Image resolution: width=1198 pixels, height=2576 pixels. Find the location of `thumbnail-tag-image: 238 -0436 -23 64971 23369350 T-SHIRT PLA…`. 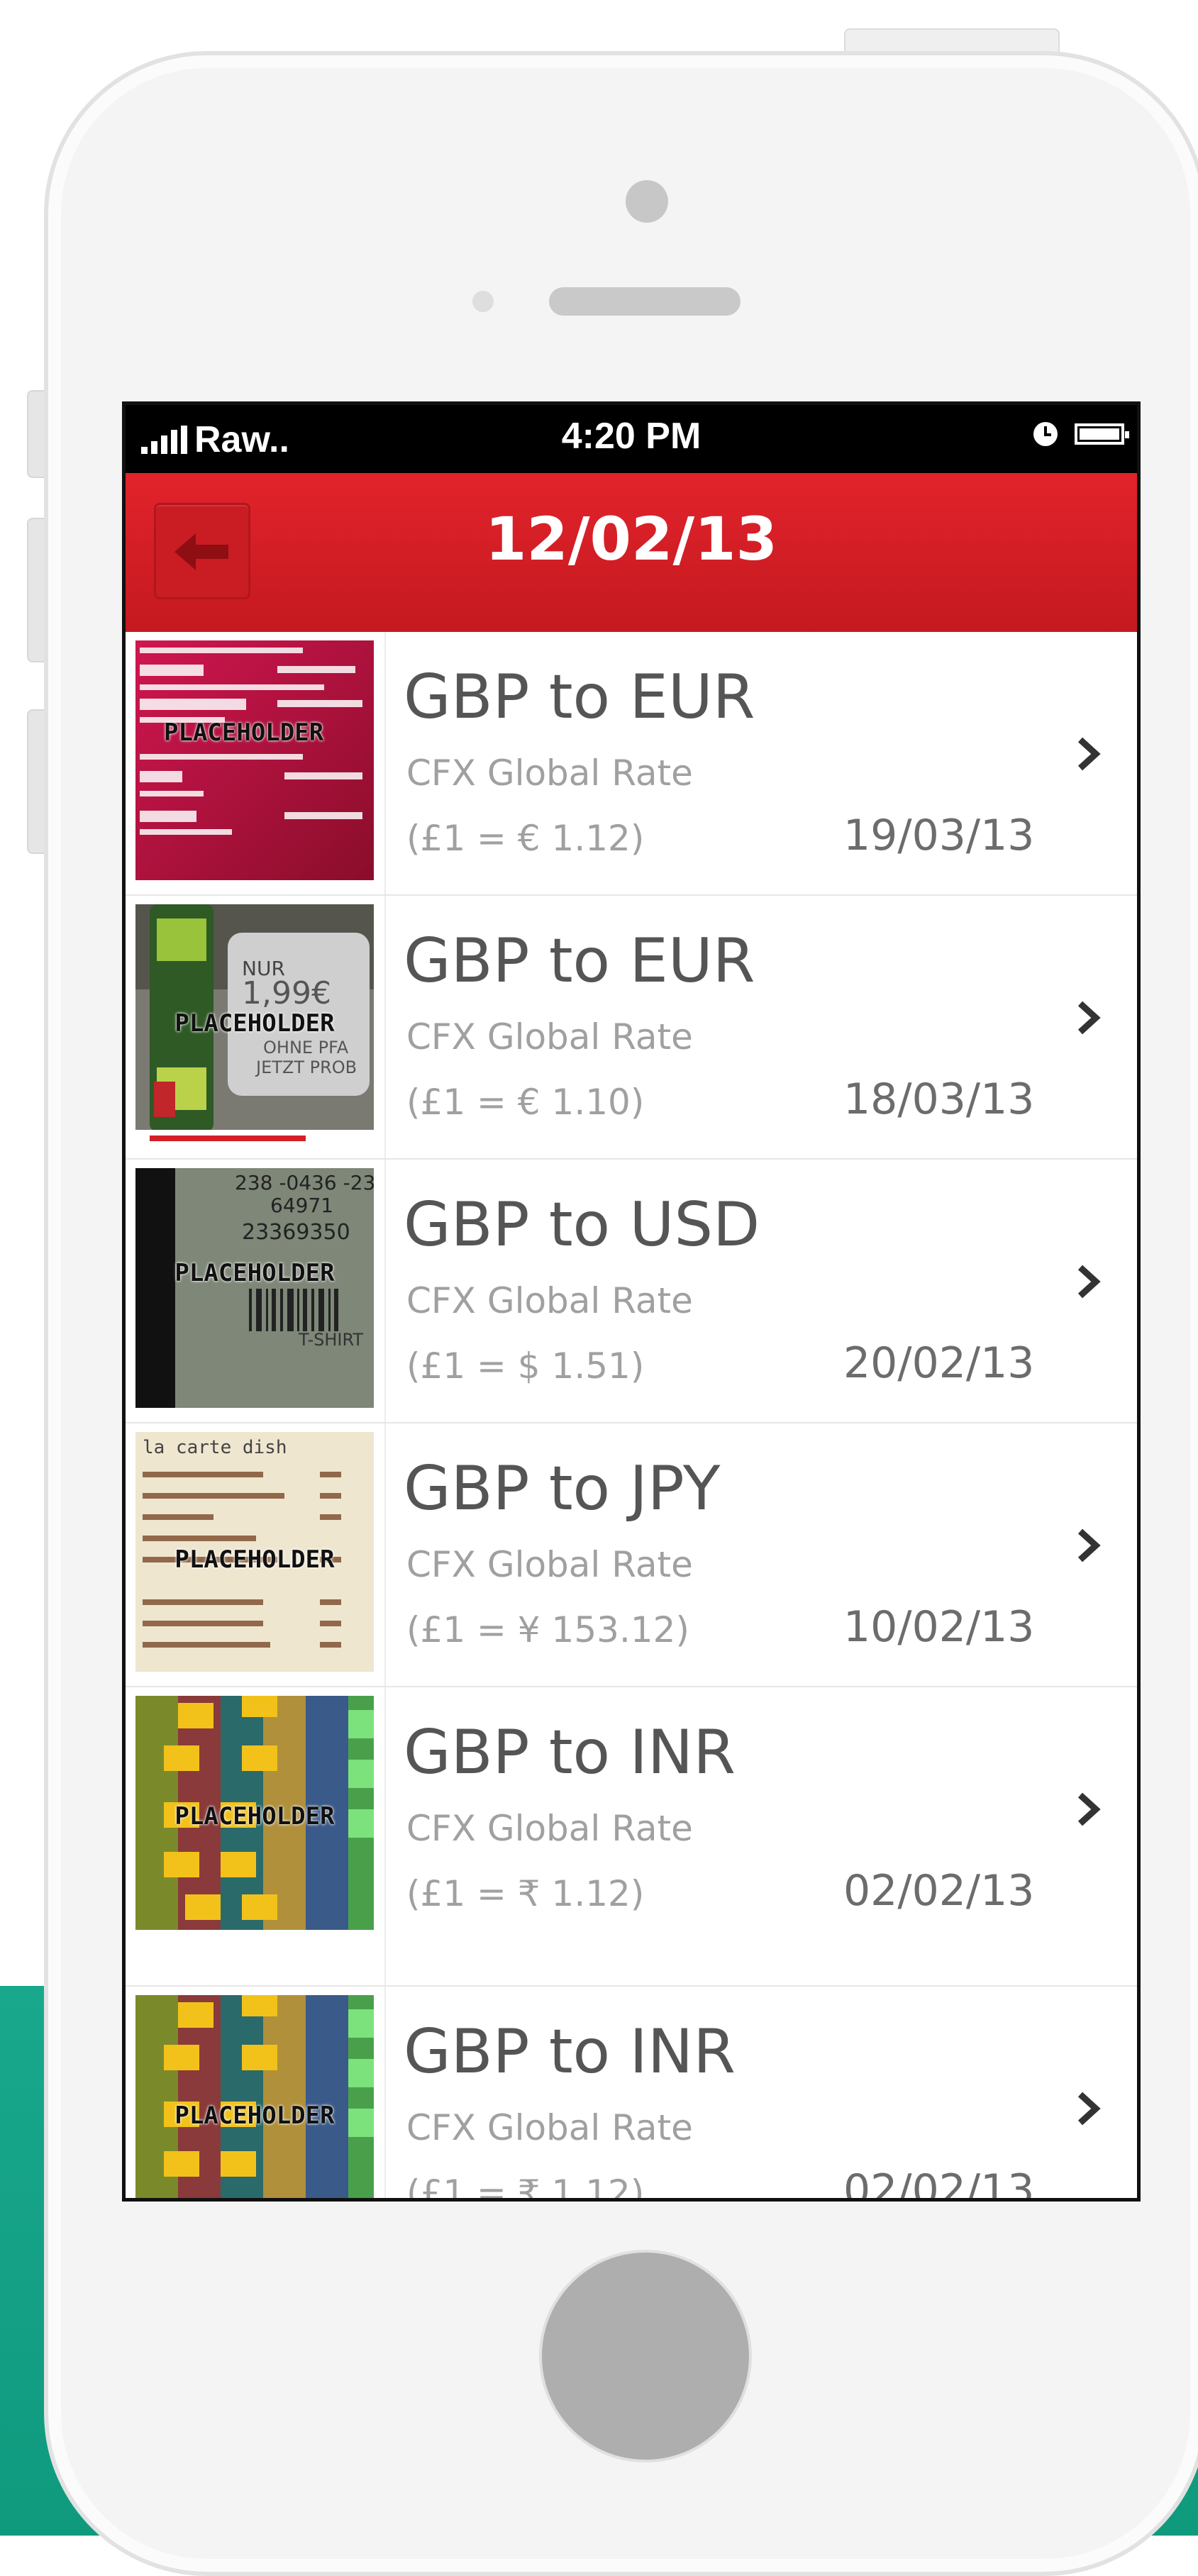

thumbnail-tag-image: 238 -0436 -23 64971 23369350 T-SHIRT PLA… is located at coordinates (254, 1288).